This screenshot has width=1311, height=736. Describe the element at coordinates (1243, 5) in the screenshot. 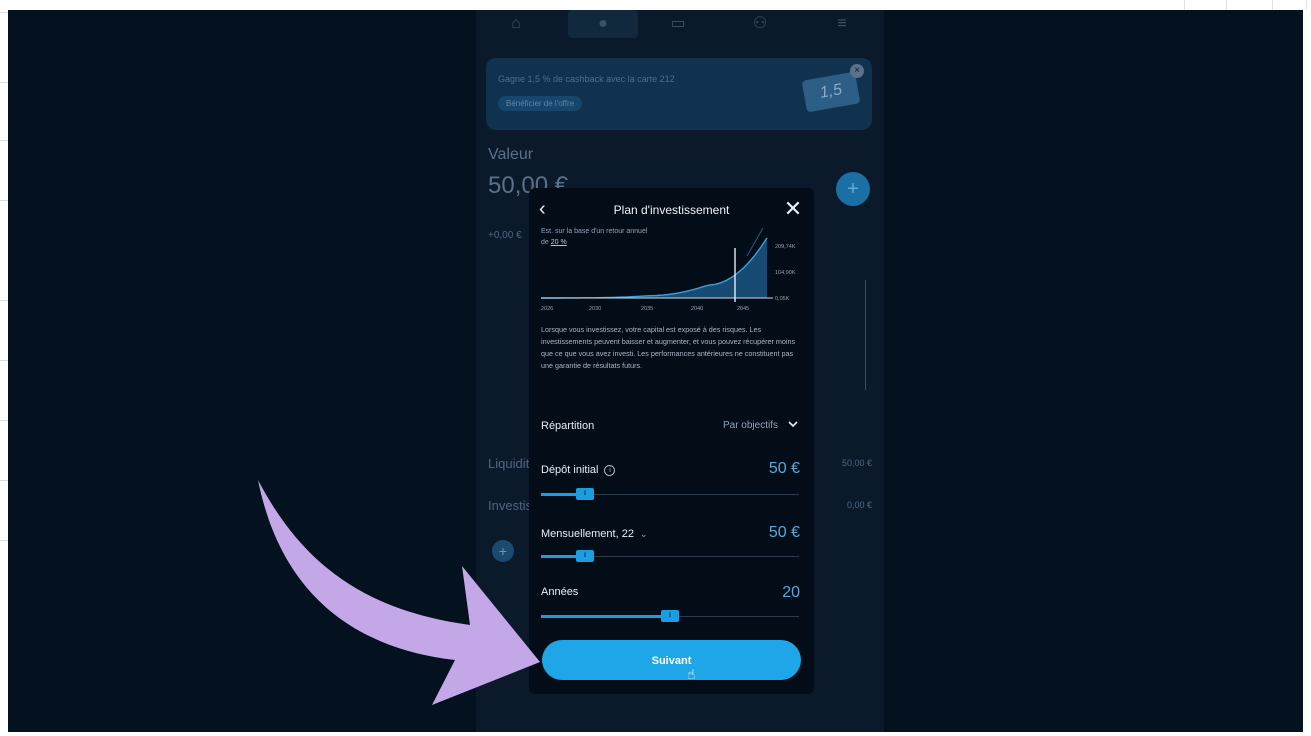

I see `corner-grid` at that location.